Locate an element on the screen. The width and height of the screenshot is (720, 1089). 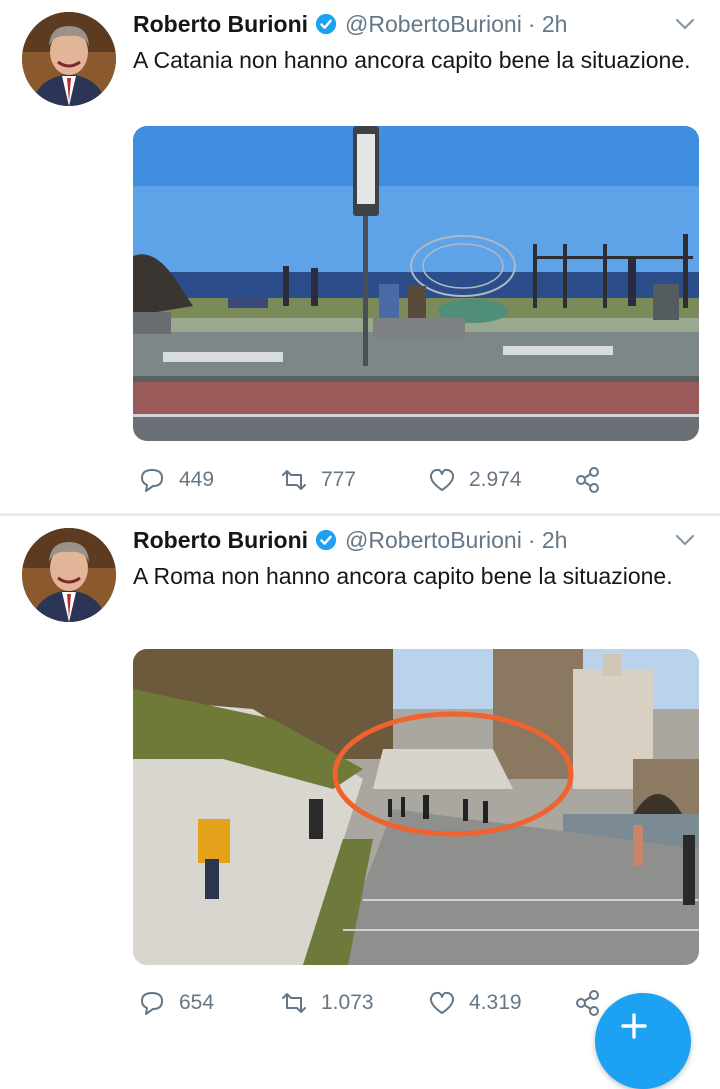
tweet-actions: 449 777 2.974 is located at coordinates (368, 480).